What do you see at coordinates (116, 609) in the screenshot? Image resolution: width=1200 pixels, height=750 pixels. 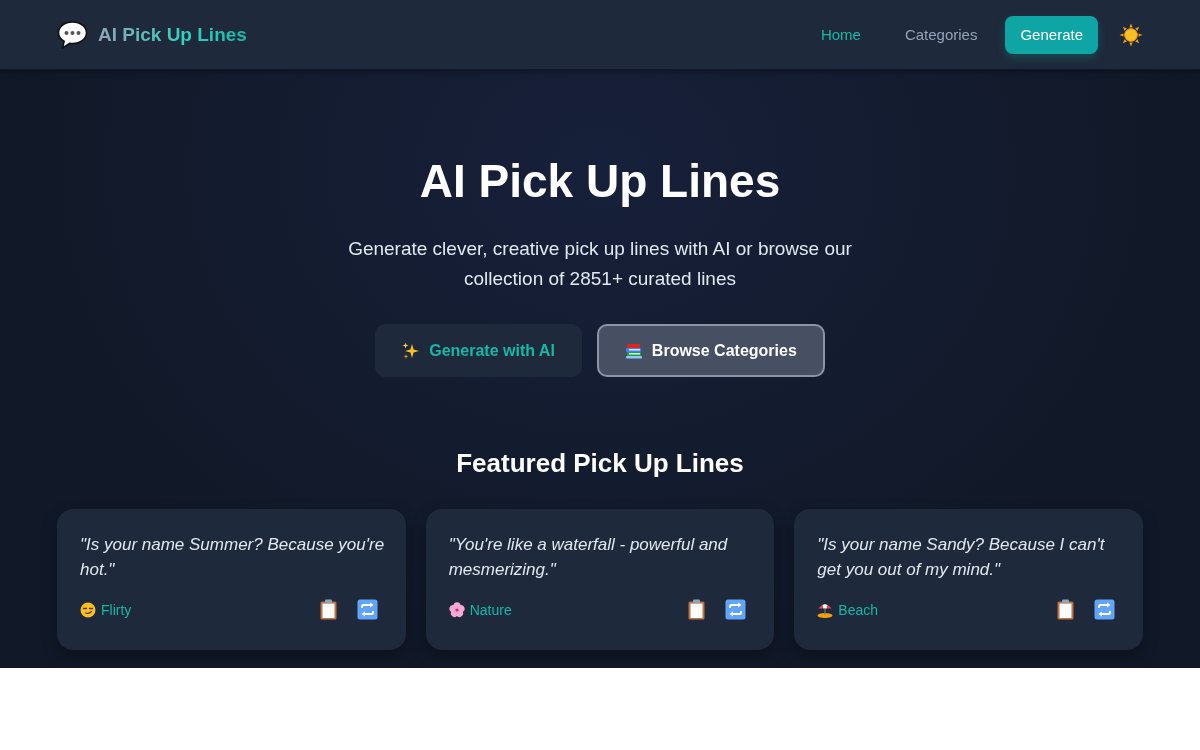 I see `category-label: Flirty` at bounding box center [116, 609].